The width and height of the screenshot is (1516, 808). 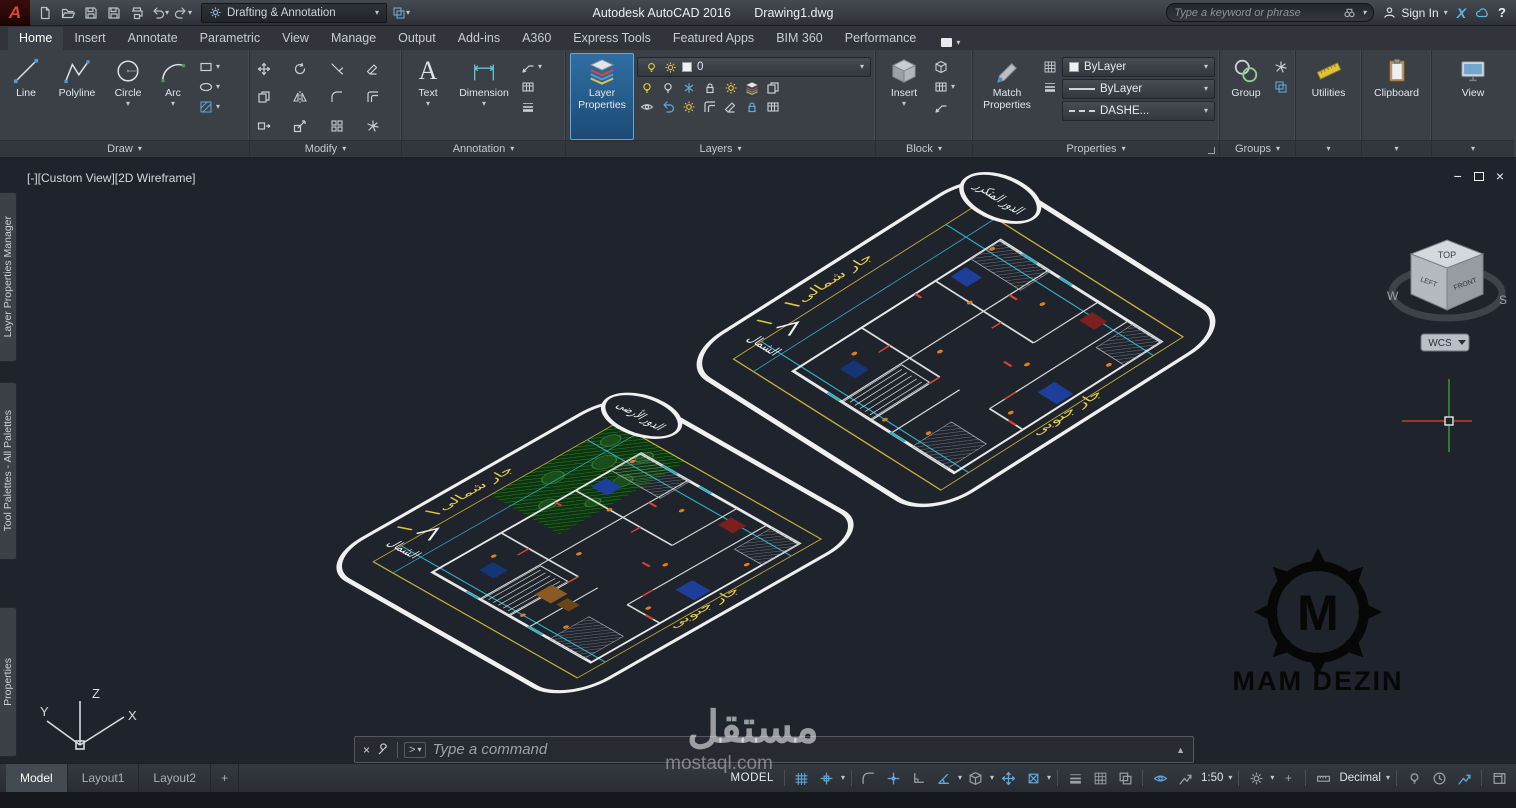 What do you see at coordinates (881, 38) in the screenshot?
I see `tab-performance: Performance` at bounding box center [881, 38].